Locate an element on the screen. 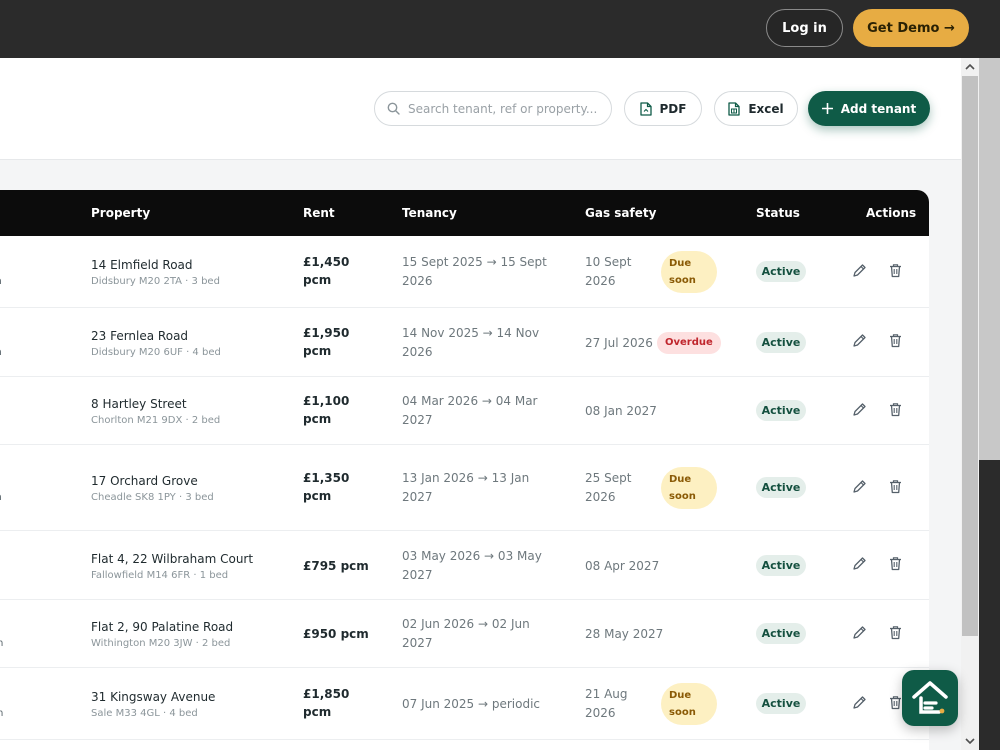 The height and width of the screenshot is (750, 1000). vertical-scrollbar is located at coordinates (970, 404).